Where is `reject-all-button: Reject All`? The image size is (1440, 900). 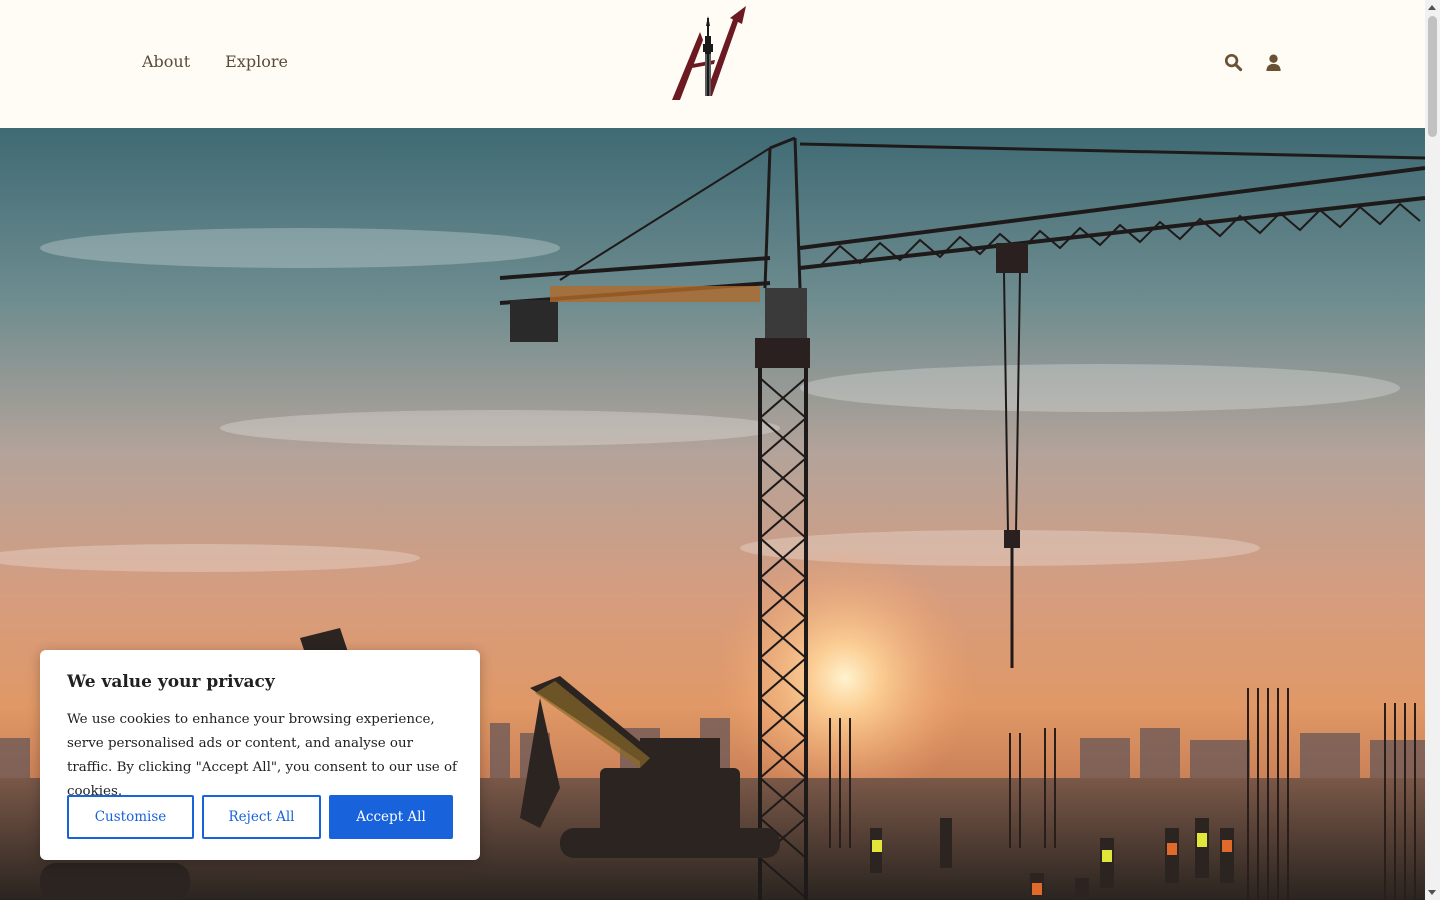 reject-all-button: Reject All is located at coordinates (261, 817).